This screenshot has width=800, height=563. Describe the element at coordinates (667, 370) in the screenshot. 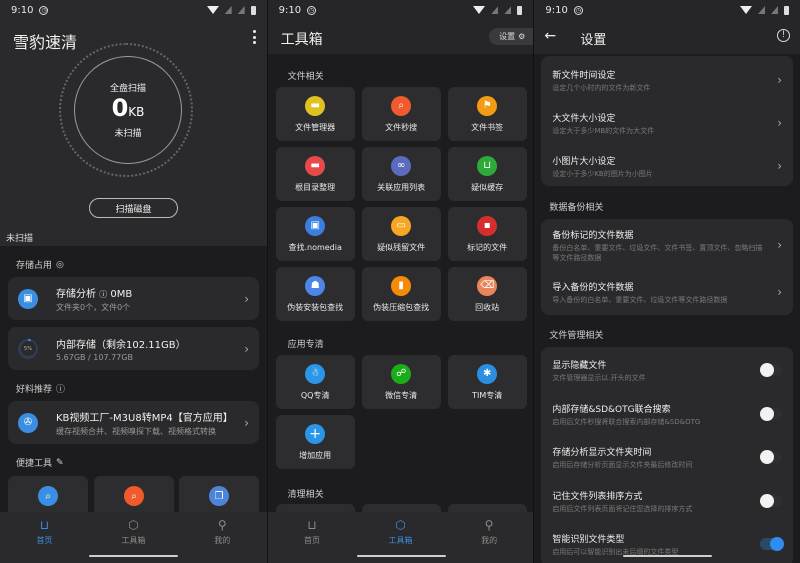

I see `settings-toggle-item: 显示隐藏文件 文件管理器显示以.开头的文件` at that location.